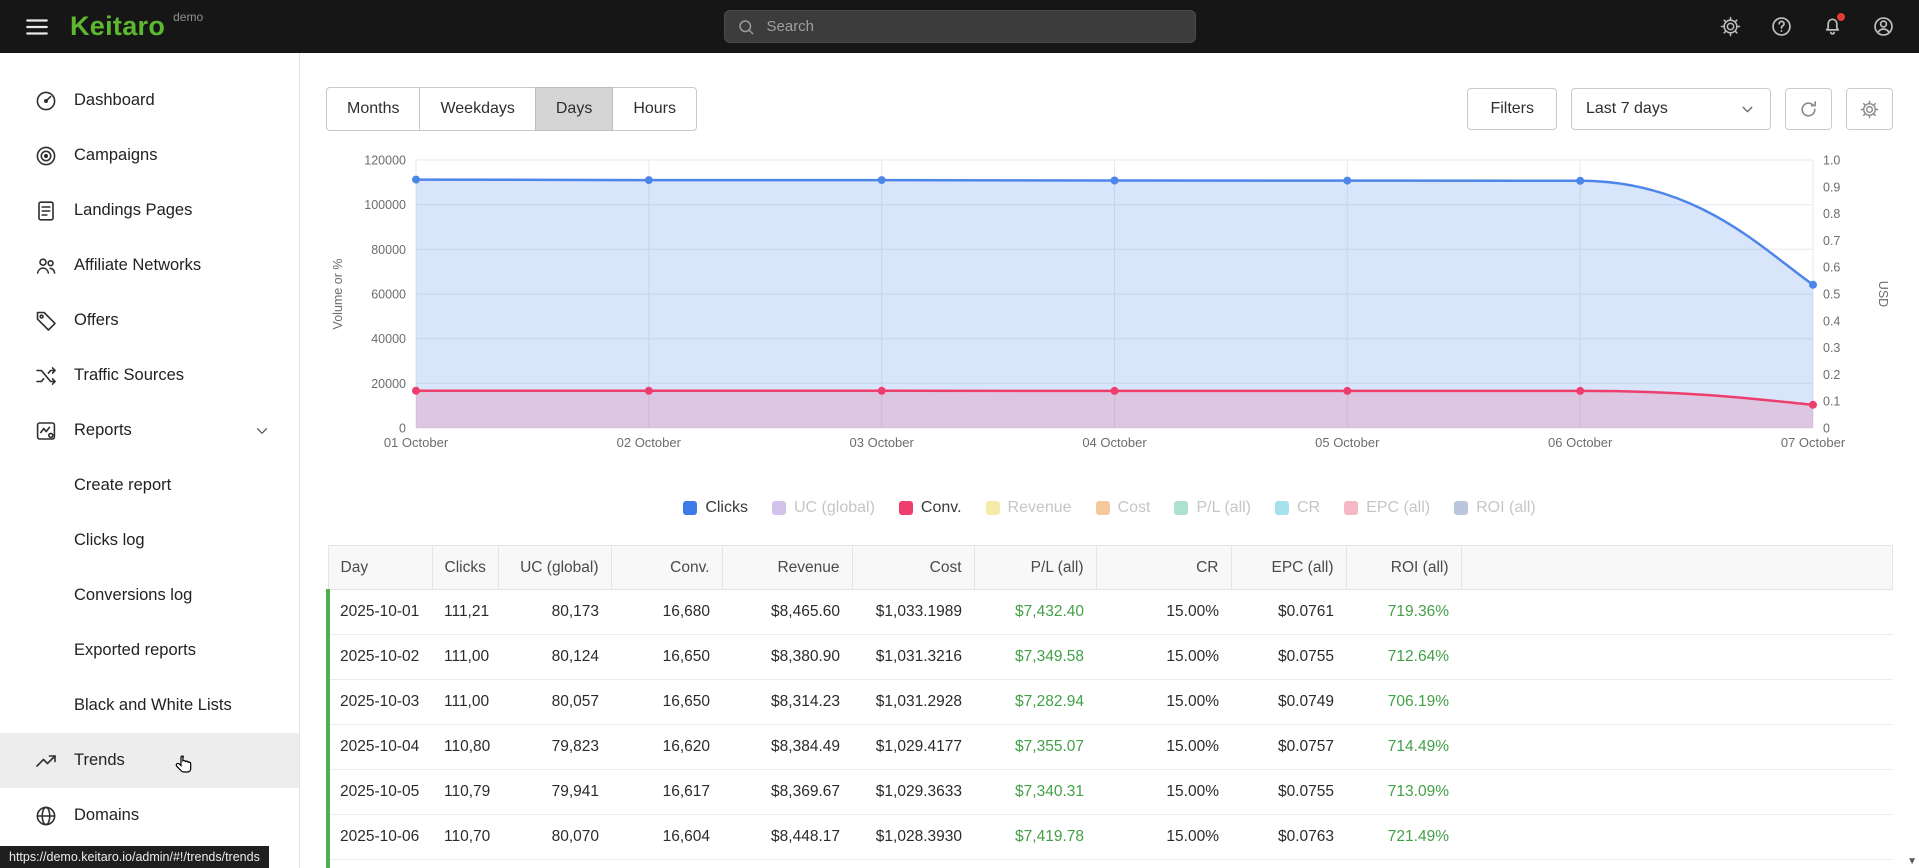 This screenshot has height=868, width=1919. I want to click on legend-item-revenue: Revenue, so click(1028, 508).